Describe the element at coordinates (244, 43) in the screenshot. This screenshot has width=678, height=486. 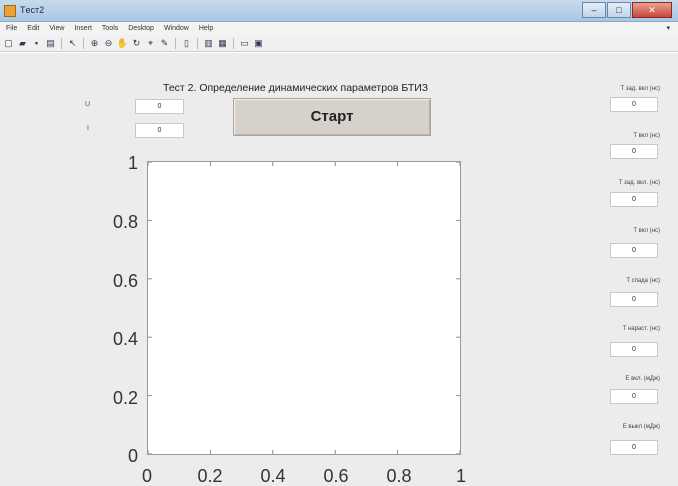
I see `hide-plot-icon: ▭` at that location.